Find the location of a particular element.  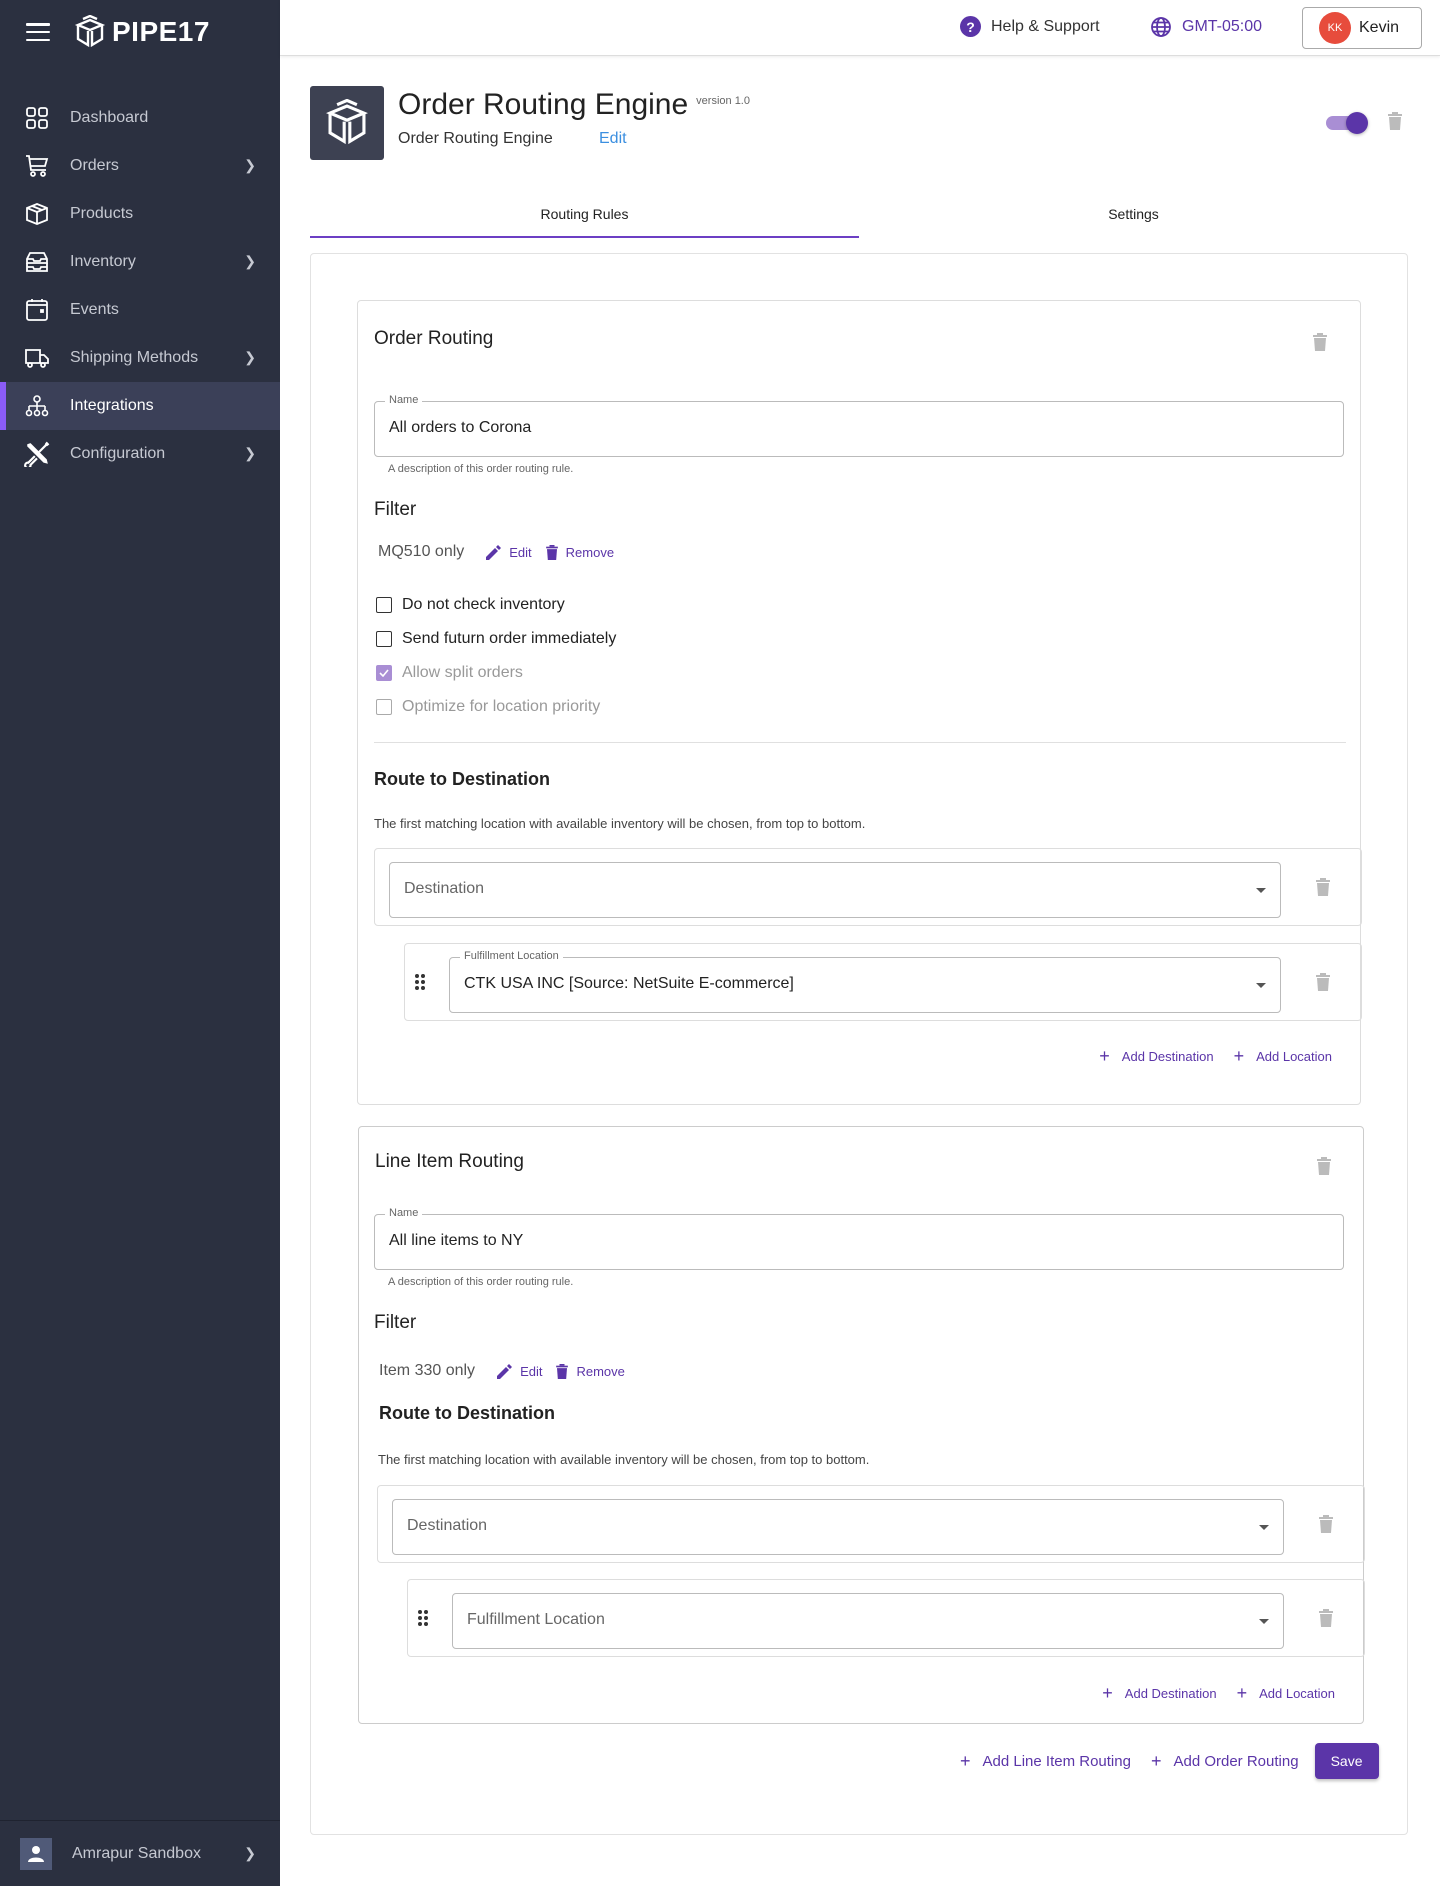

menu-icon is located at coordinates (38, 32).